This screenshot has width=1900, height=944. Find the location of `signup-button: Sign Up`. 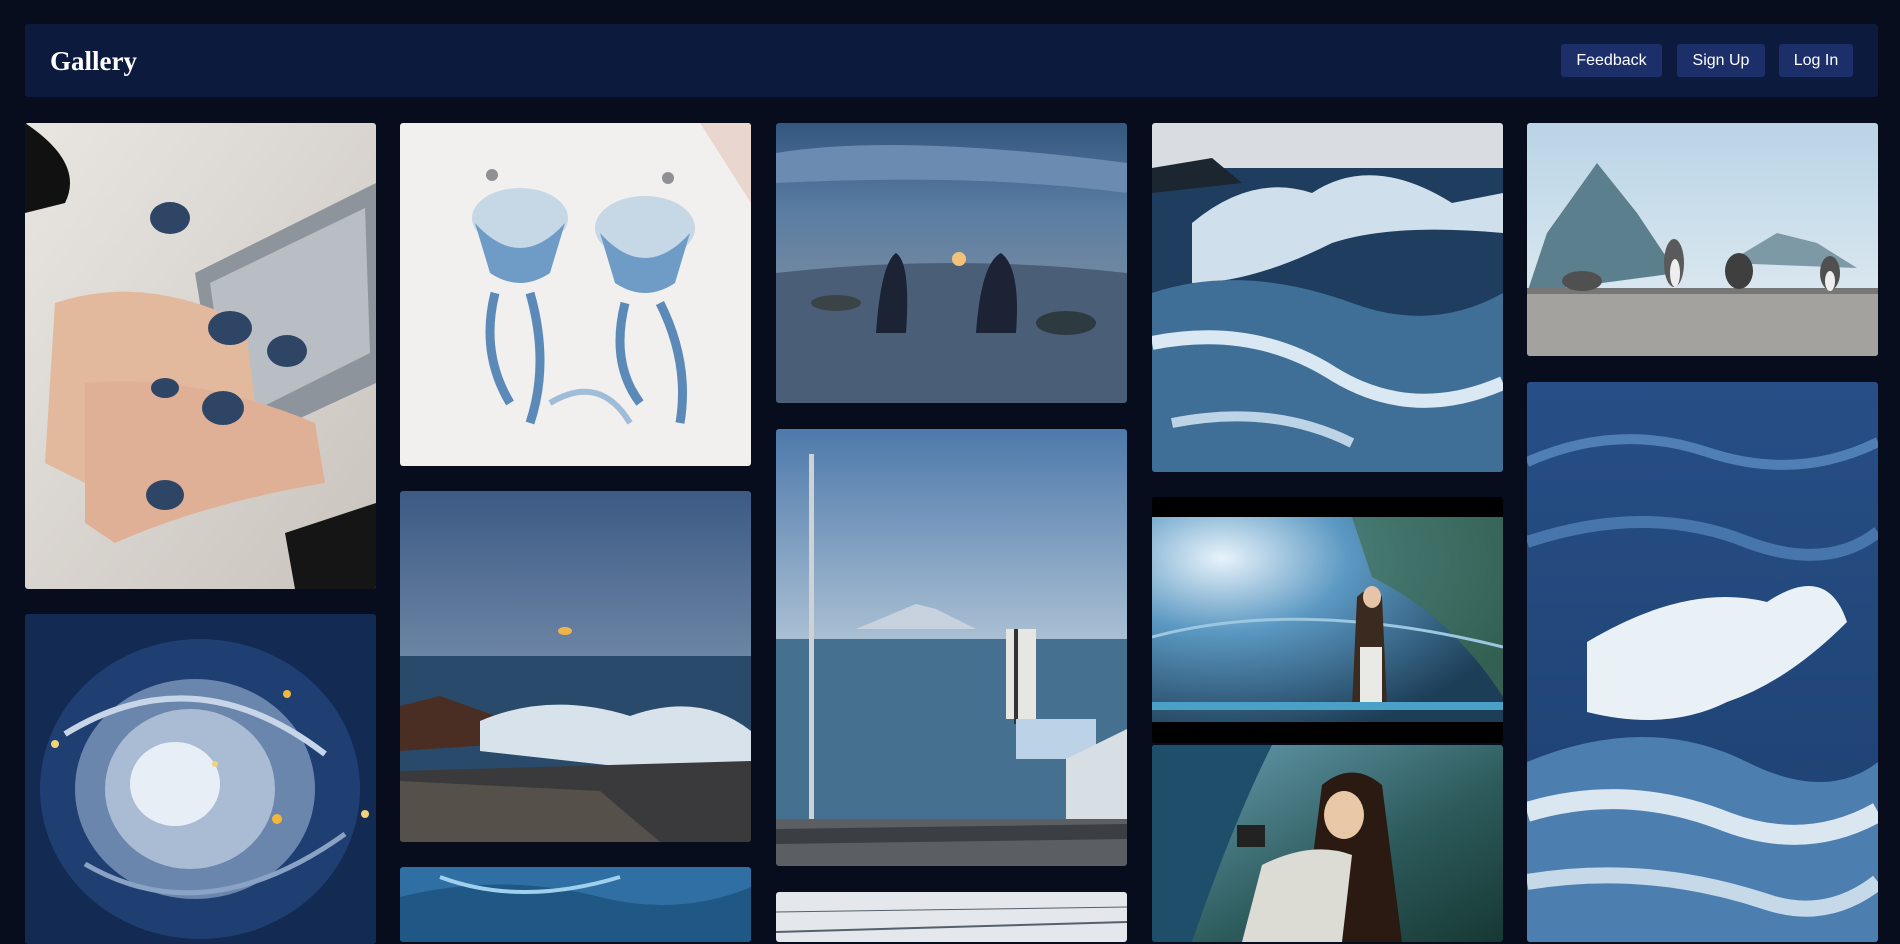

signup-button: Sign Up is located at coordinates (1721, 60).